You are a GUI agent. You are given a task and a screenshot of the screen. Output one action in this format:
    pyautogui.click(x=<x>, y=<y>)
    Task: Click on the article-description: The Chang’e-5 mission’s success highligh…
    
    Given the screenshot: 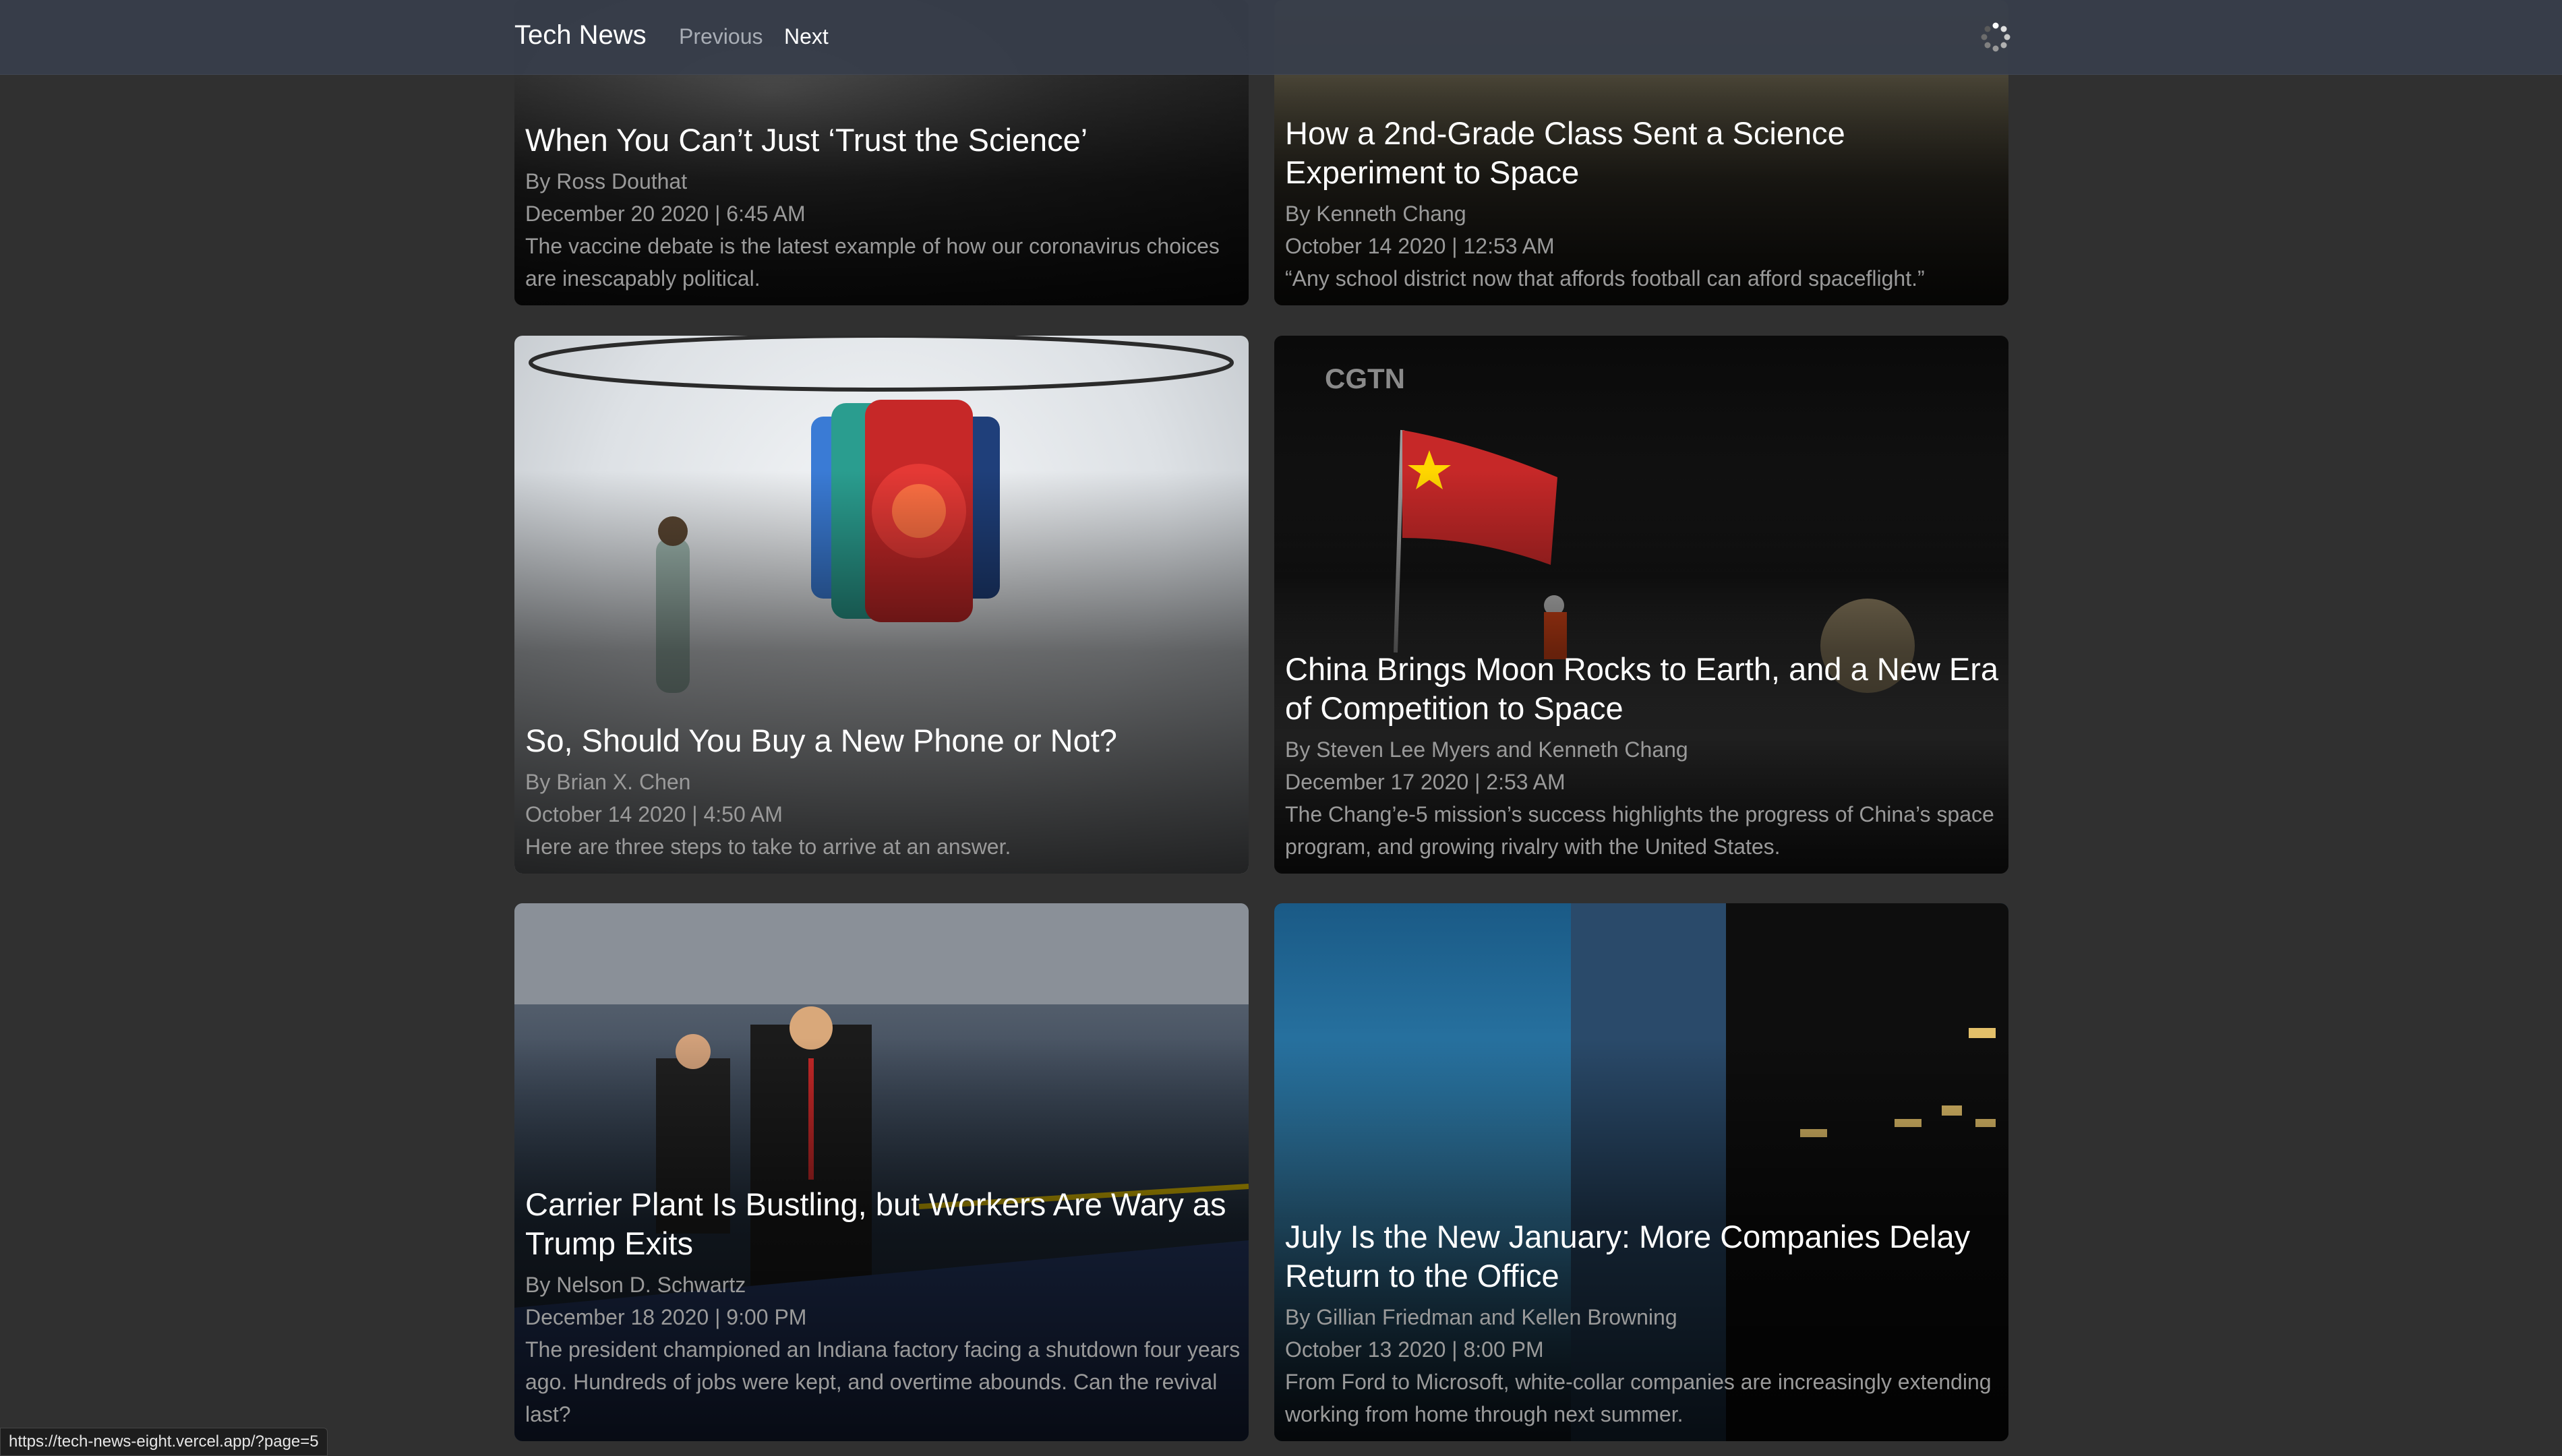 What is the action you would take?
    pyautogui.click(x=1639, y=830)
    